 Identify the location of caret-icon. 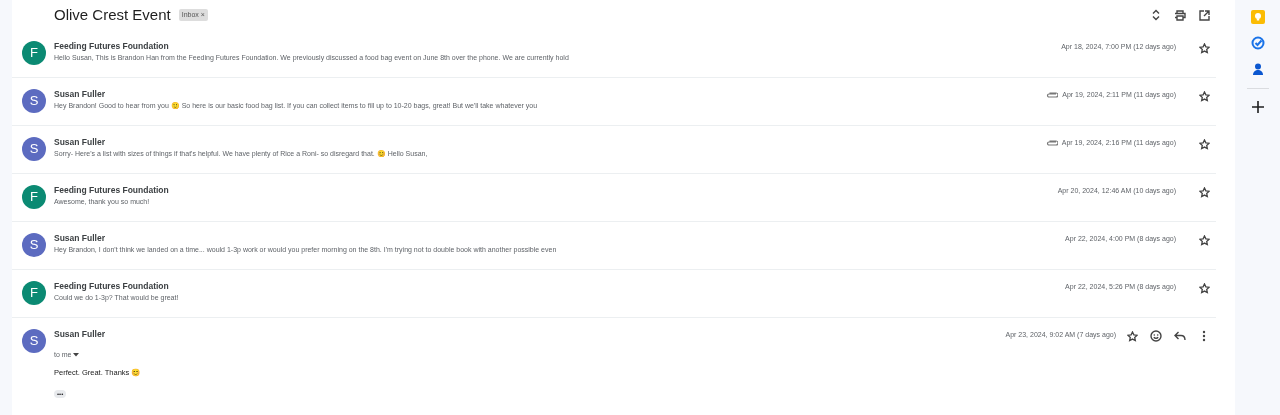
(76, 354).